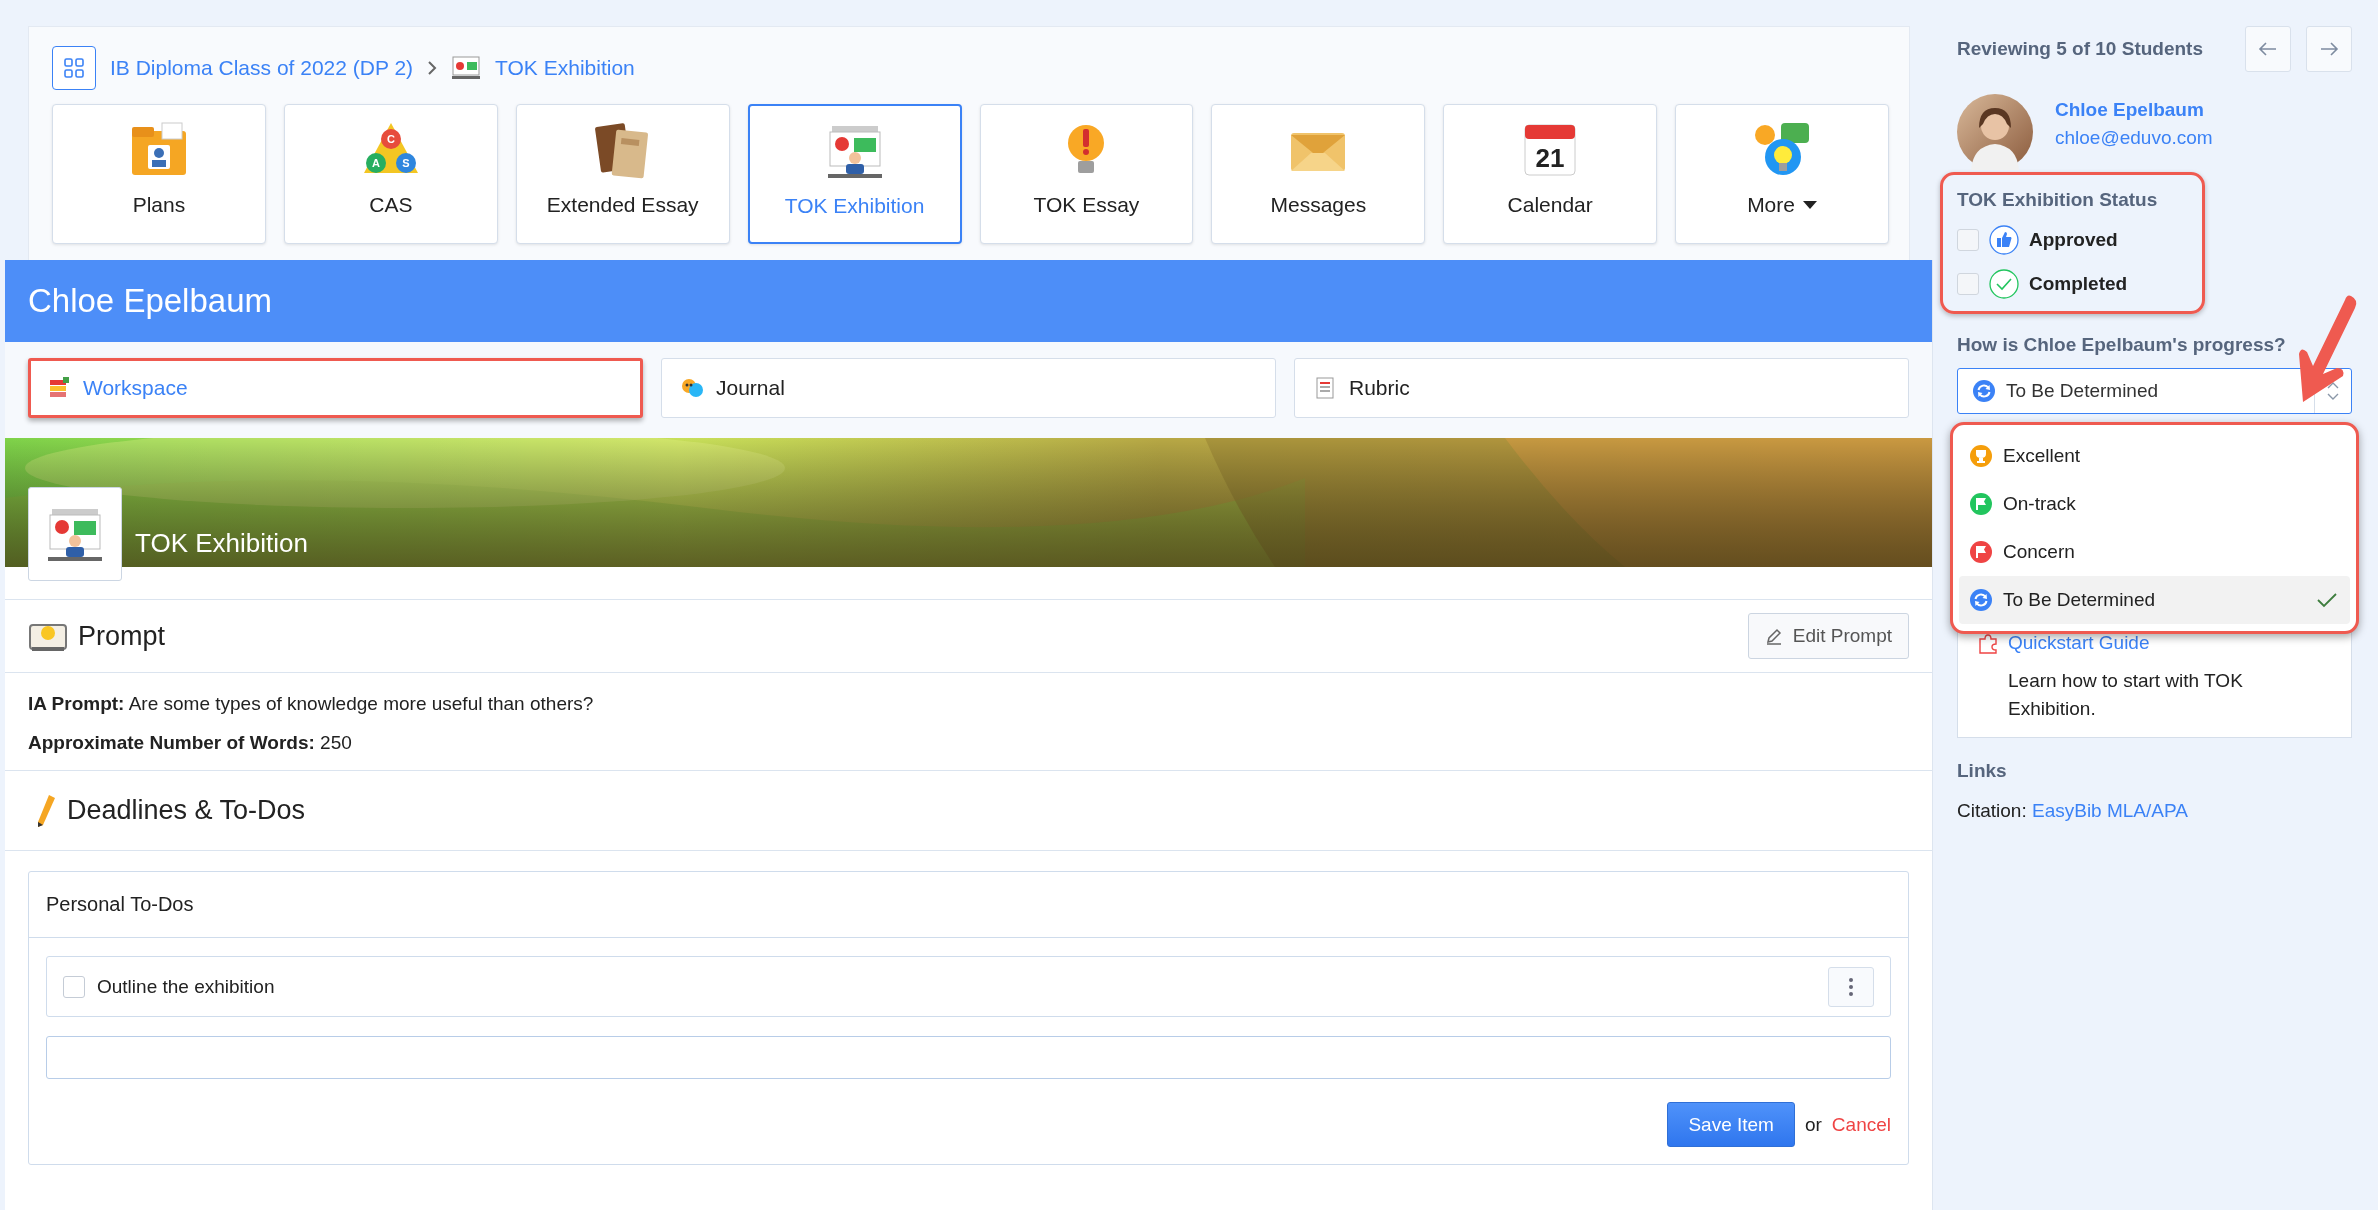 This screenshot has height=1210, width=2378. What do you see at coordinates (1982, 771) in the screenshot?
I see `links-title: Links` at bounding box center [1982, 771].